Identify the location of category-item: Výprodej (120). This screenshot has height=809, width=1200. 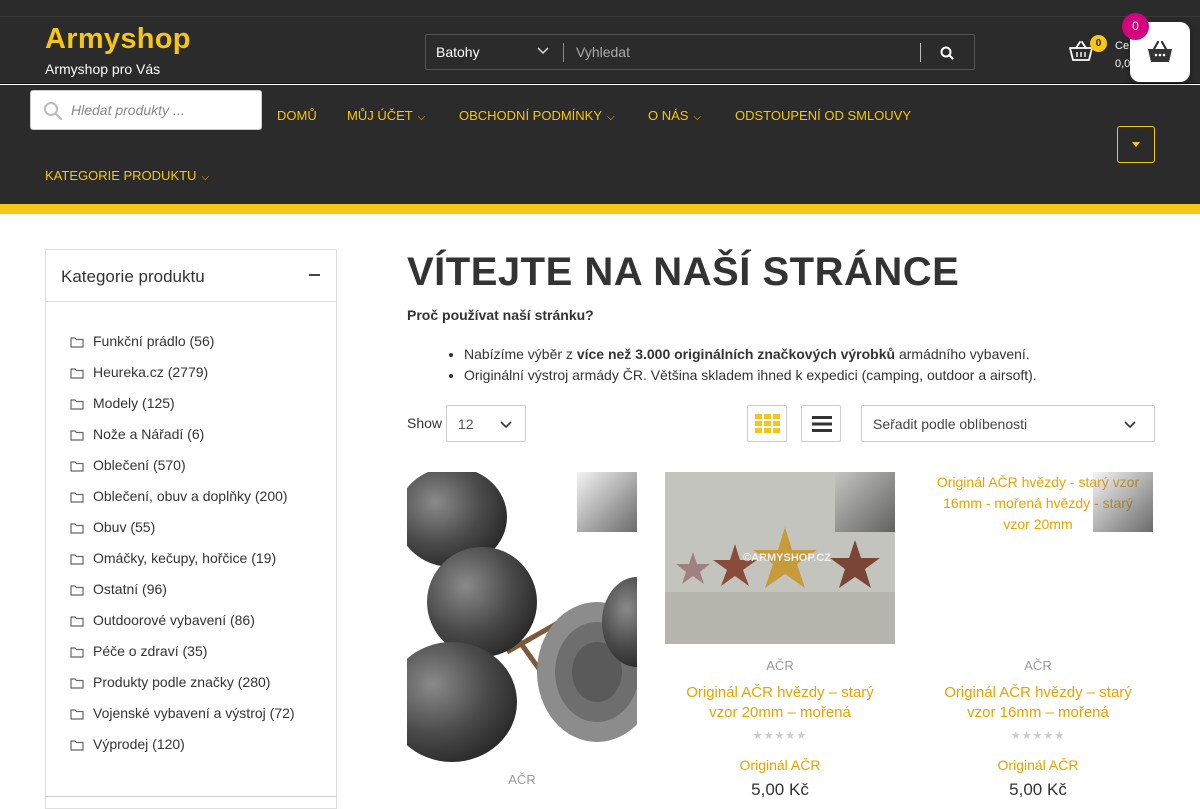
(182, 751).